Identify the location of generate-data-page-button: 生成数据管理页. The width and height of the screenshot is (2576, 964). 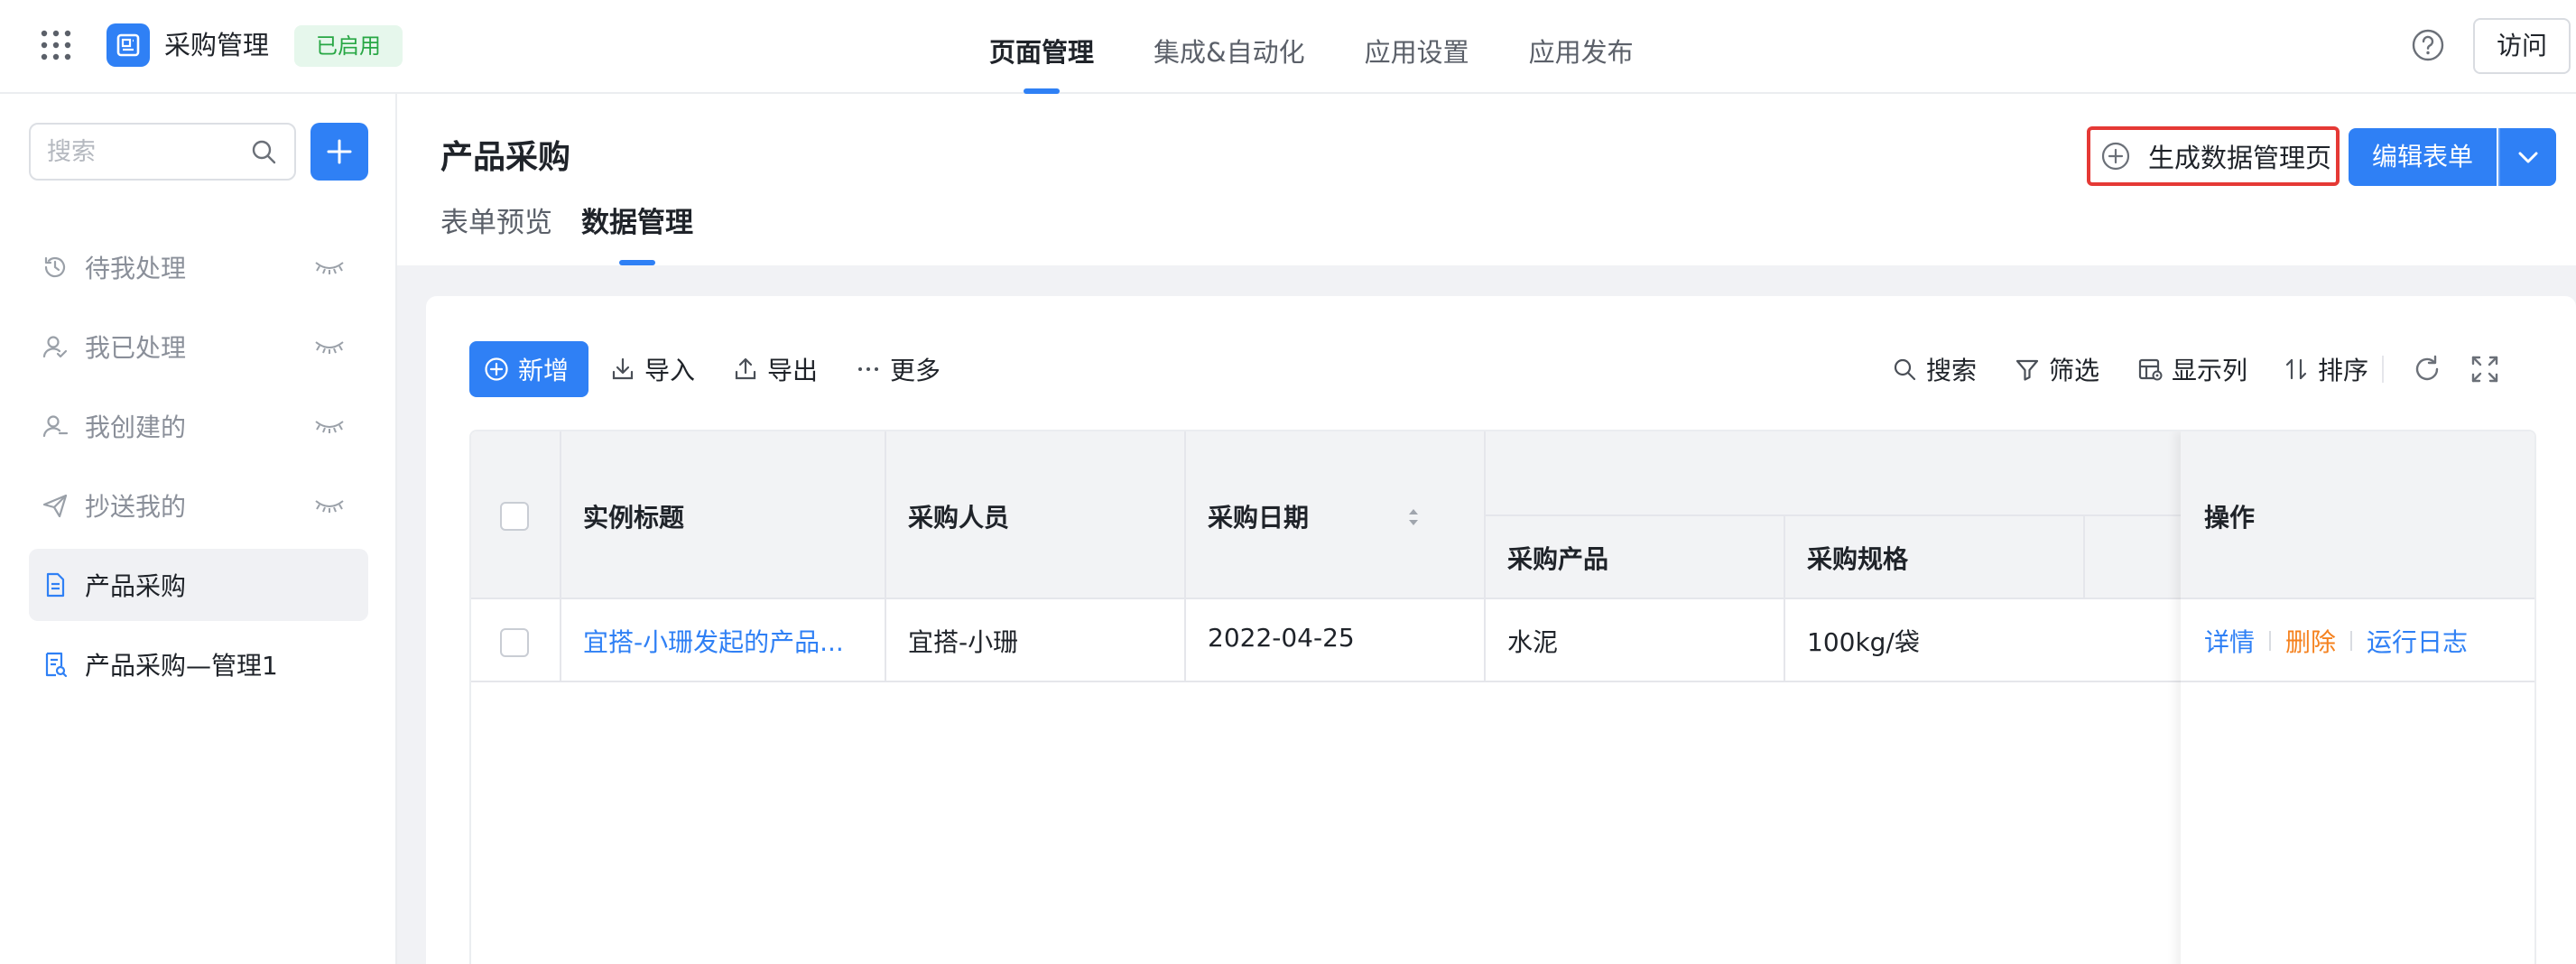
(2213, 156).